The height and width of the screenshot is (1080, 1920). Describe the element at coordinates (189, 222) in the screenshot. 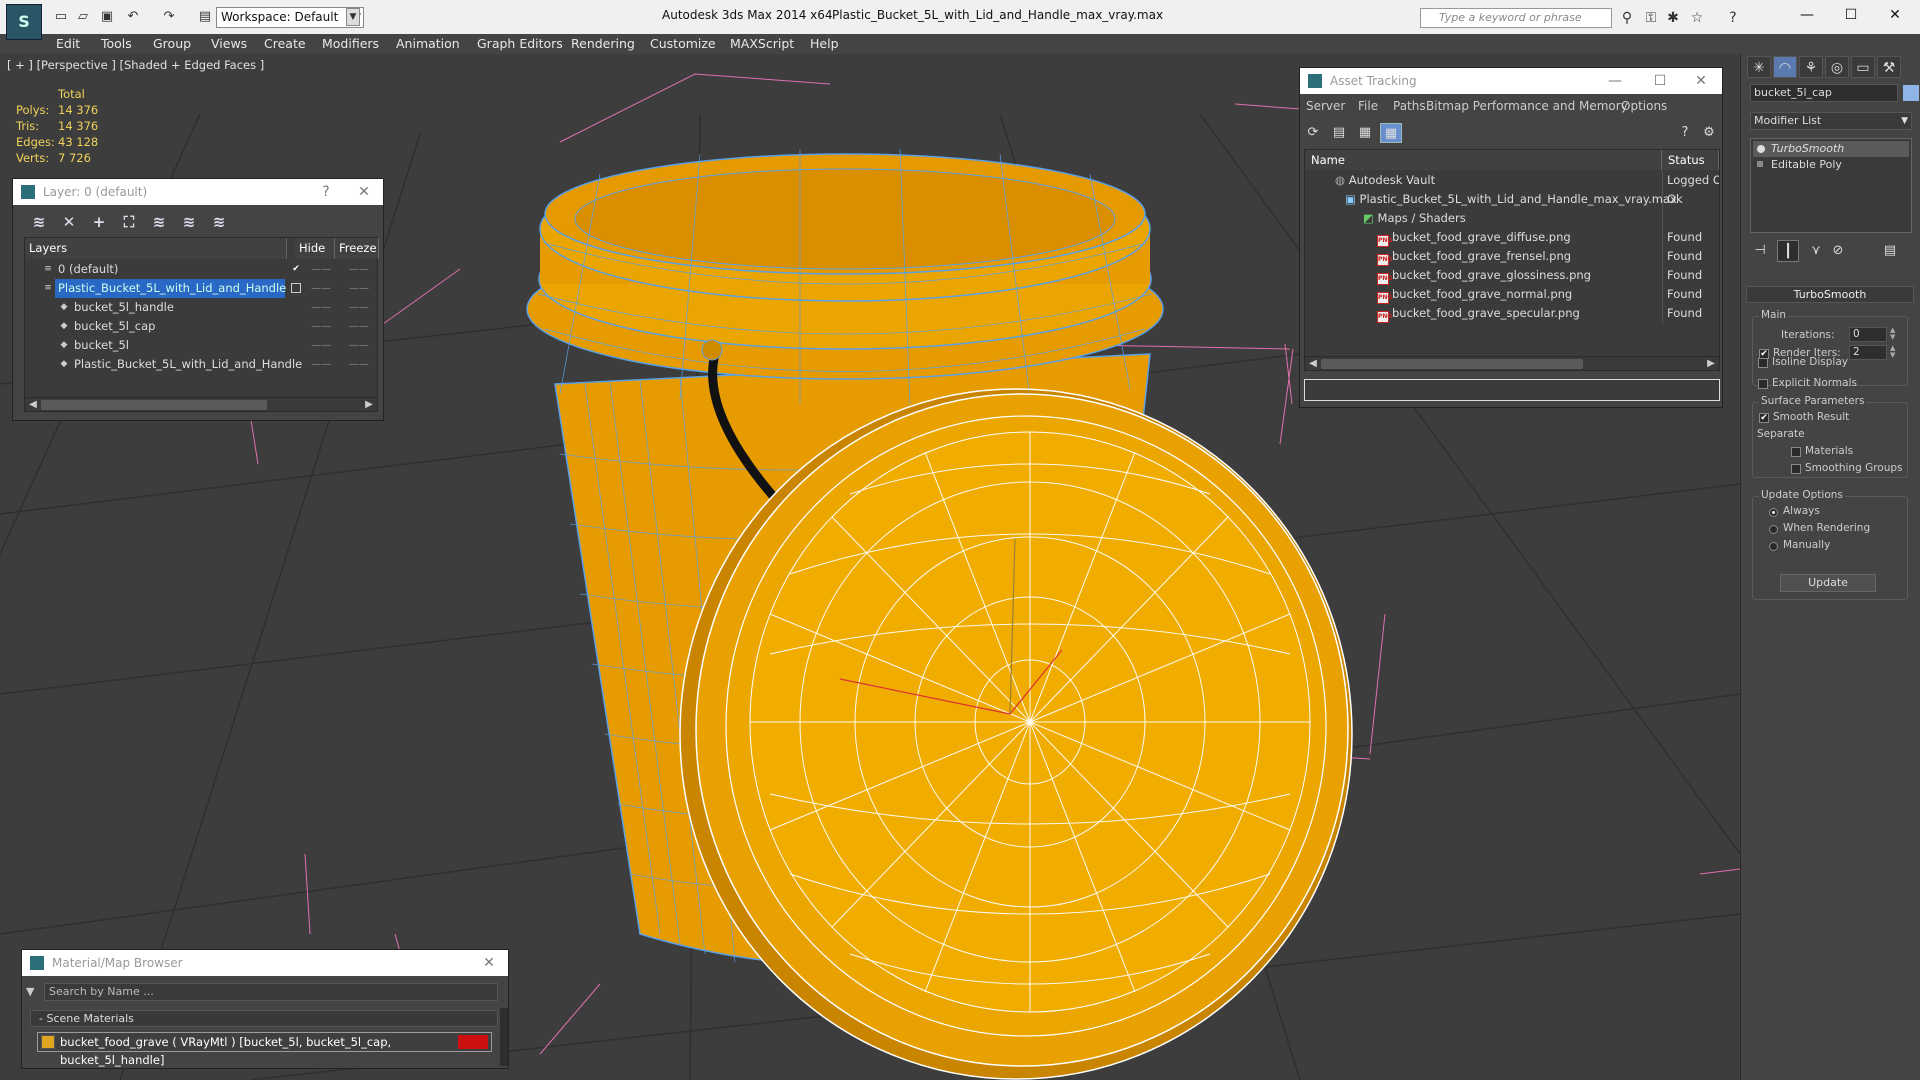

I see `hide-all-layers-icon: ≋` at that location.